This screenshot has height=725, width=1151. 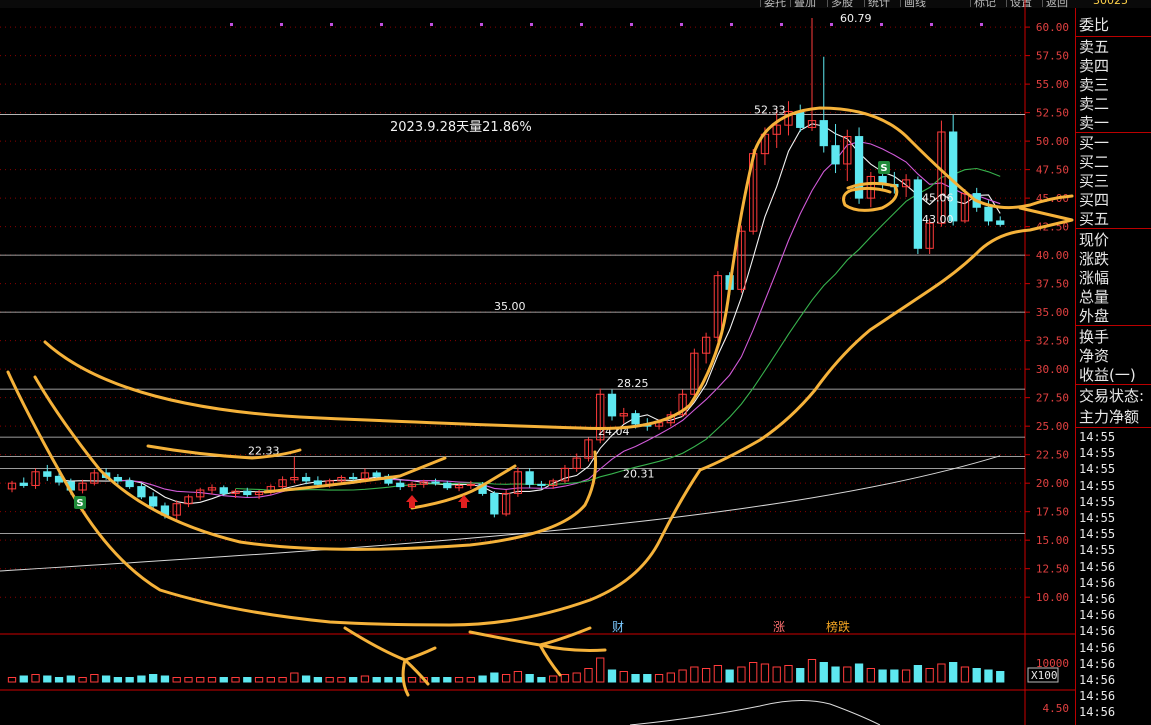 I want to click on duck-wing-stroke, so click(x=315, y=463).